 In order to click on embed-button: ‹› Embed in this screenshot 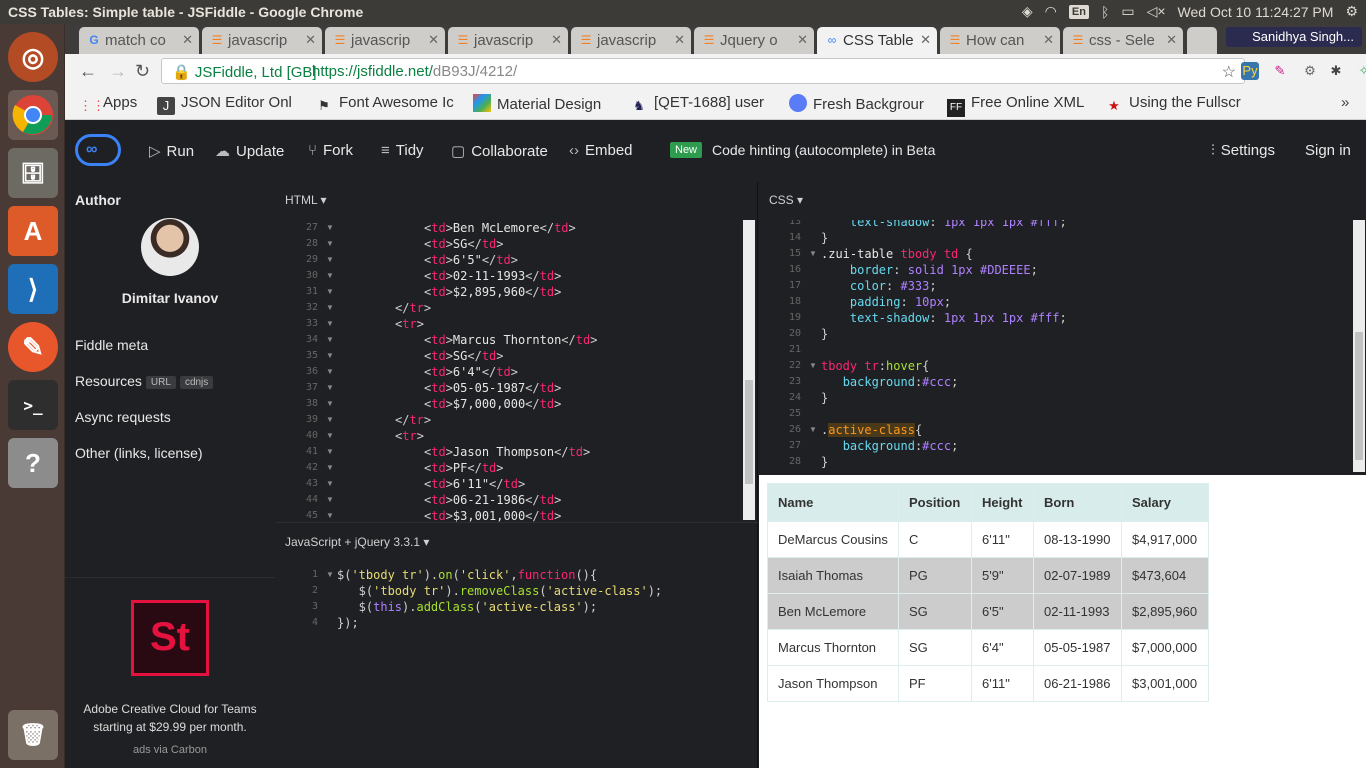, I will do `click(601, 150)`.